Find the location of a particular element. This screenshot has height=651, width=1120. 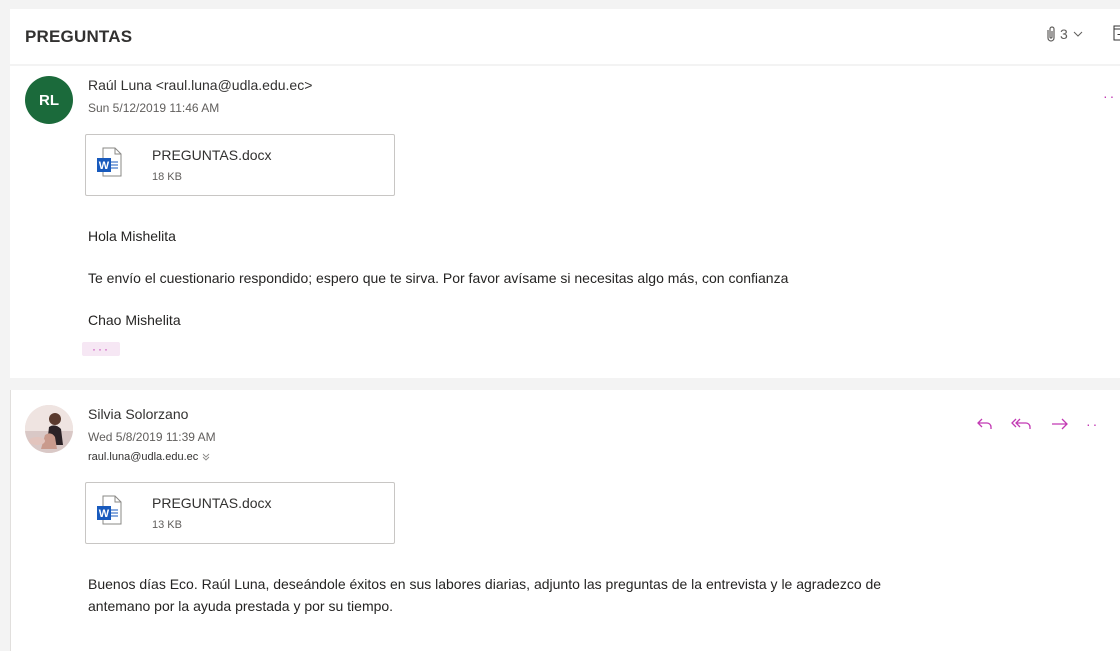

reply-all-icon is located at coordinates (1022, 424).